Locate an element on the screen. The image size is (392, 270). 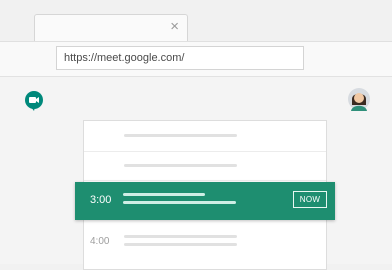
current-event-row: 3:00 NOW is located at coordinates (205, 201).